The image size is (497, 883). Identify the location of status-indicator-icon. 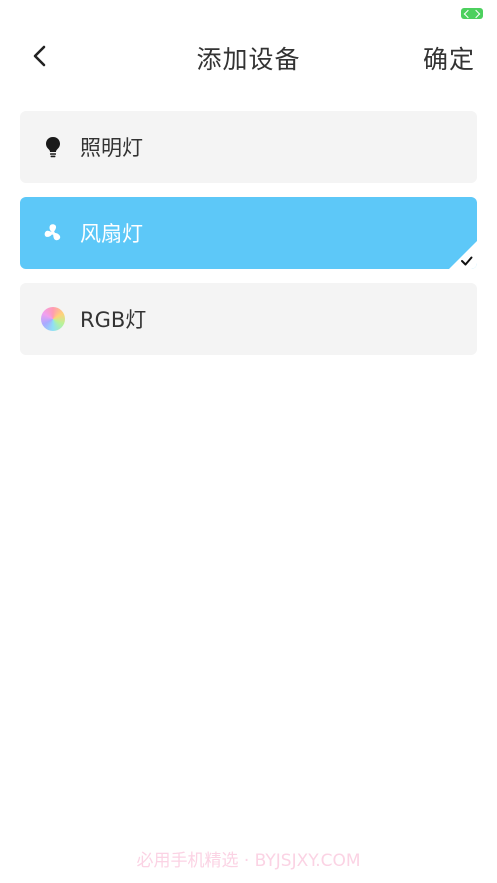
(472, 13).